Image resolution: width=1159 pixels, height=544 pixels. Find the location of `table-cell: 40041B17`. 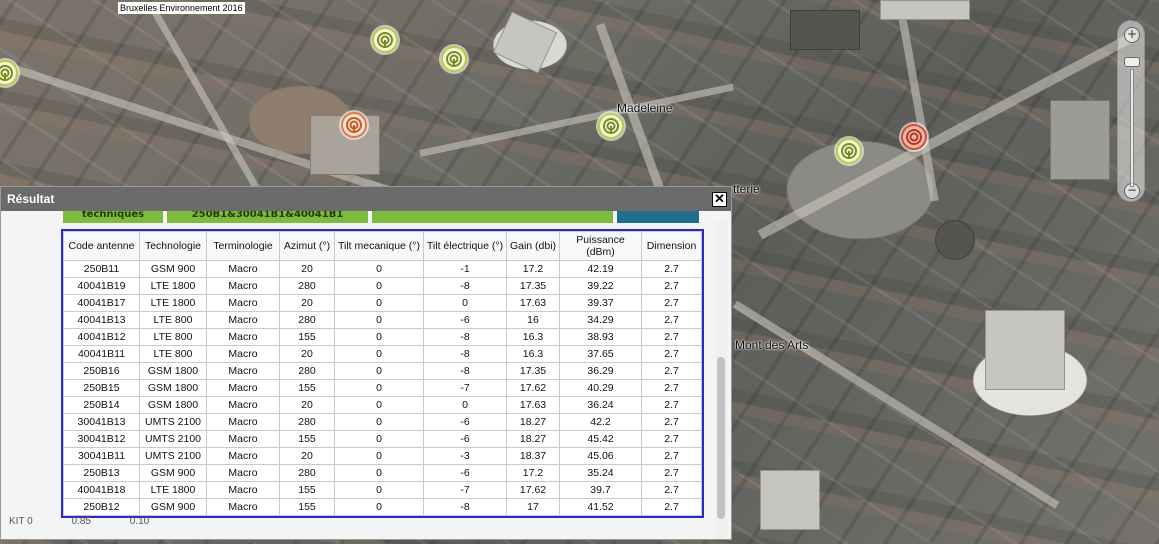

table-cell: 40041B17 is located at coordinates (101, 303).